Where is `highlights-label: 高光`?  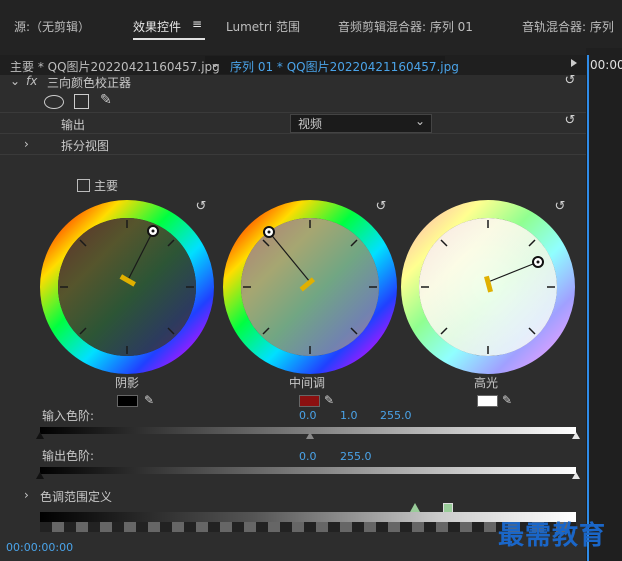 highlights-label: 高光 is located at coordinates (486, 383).